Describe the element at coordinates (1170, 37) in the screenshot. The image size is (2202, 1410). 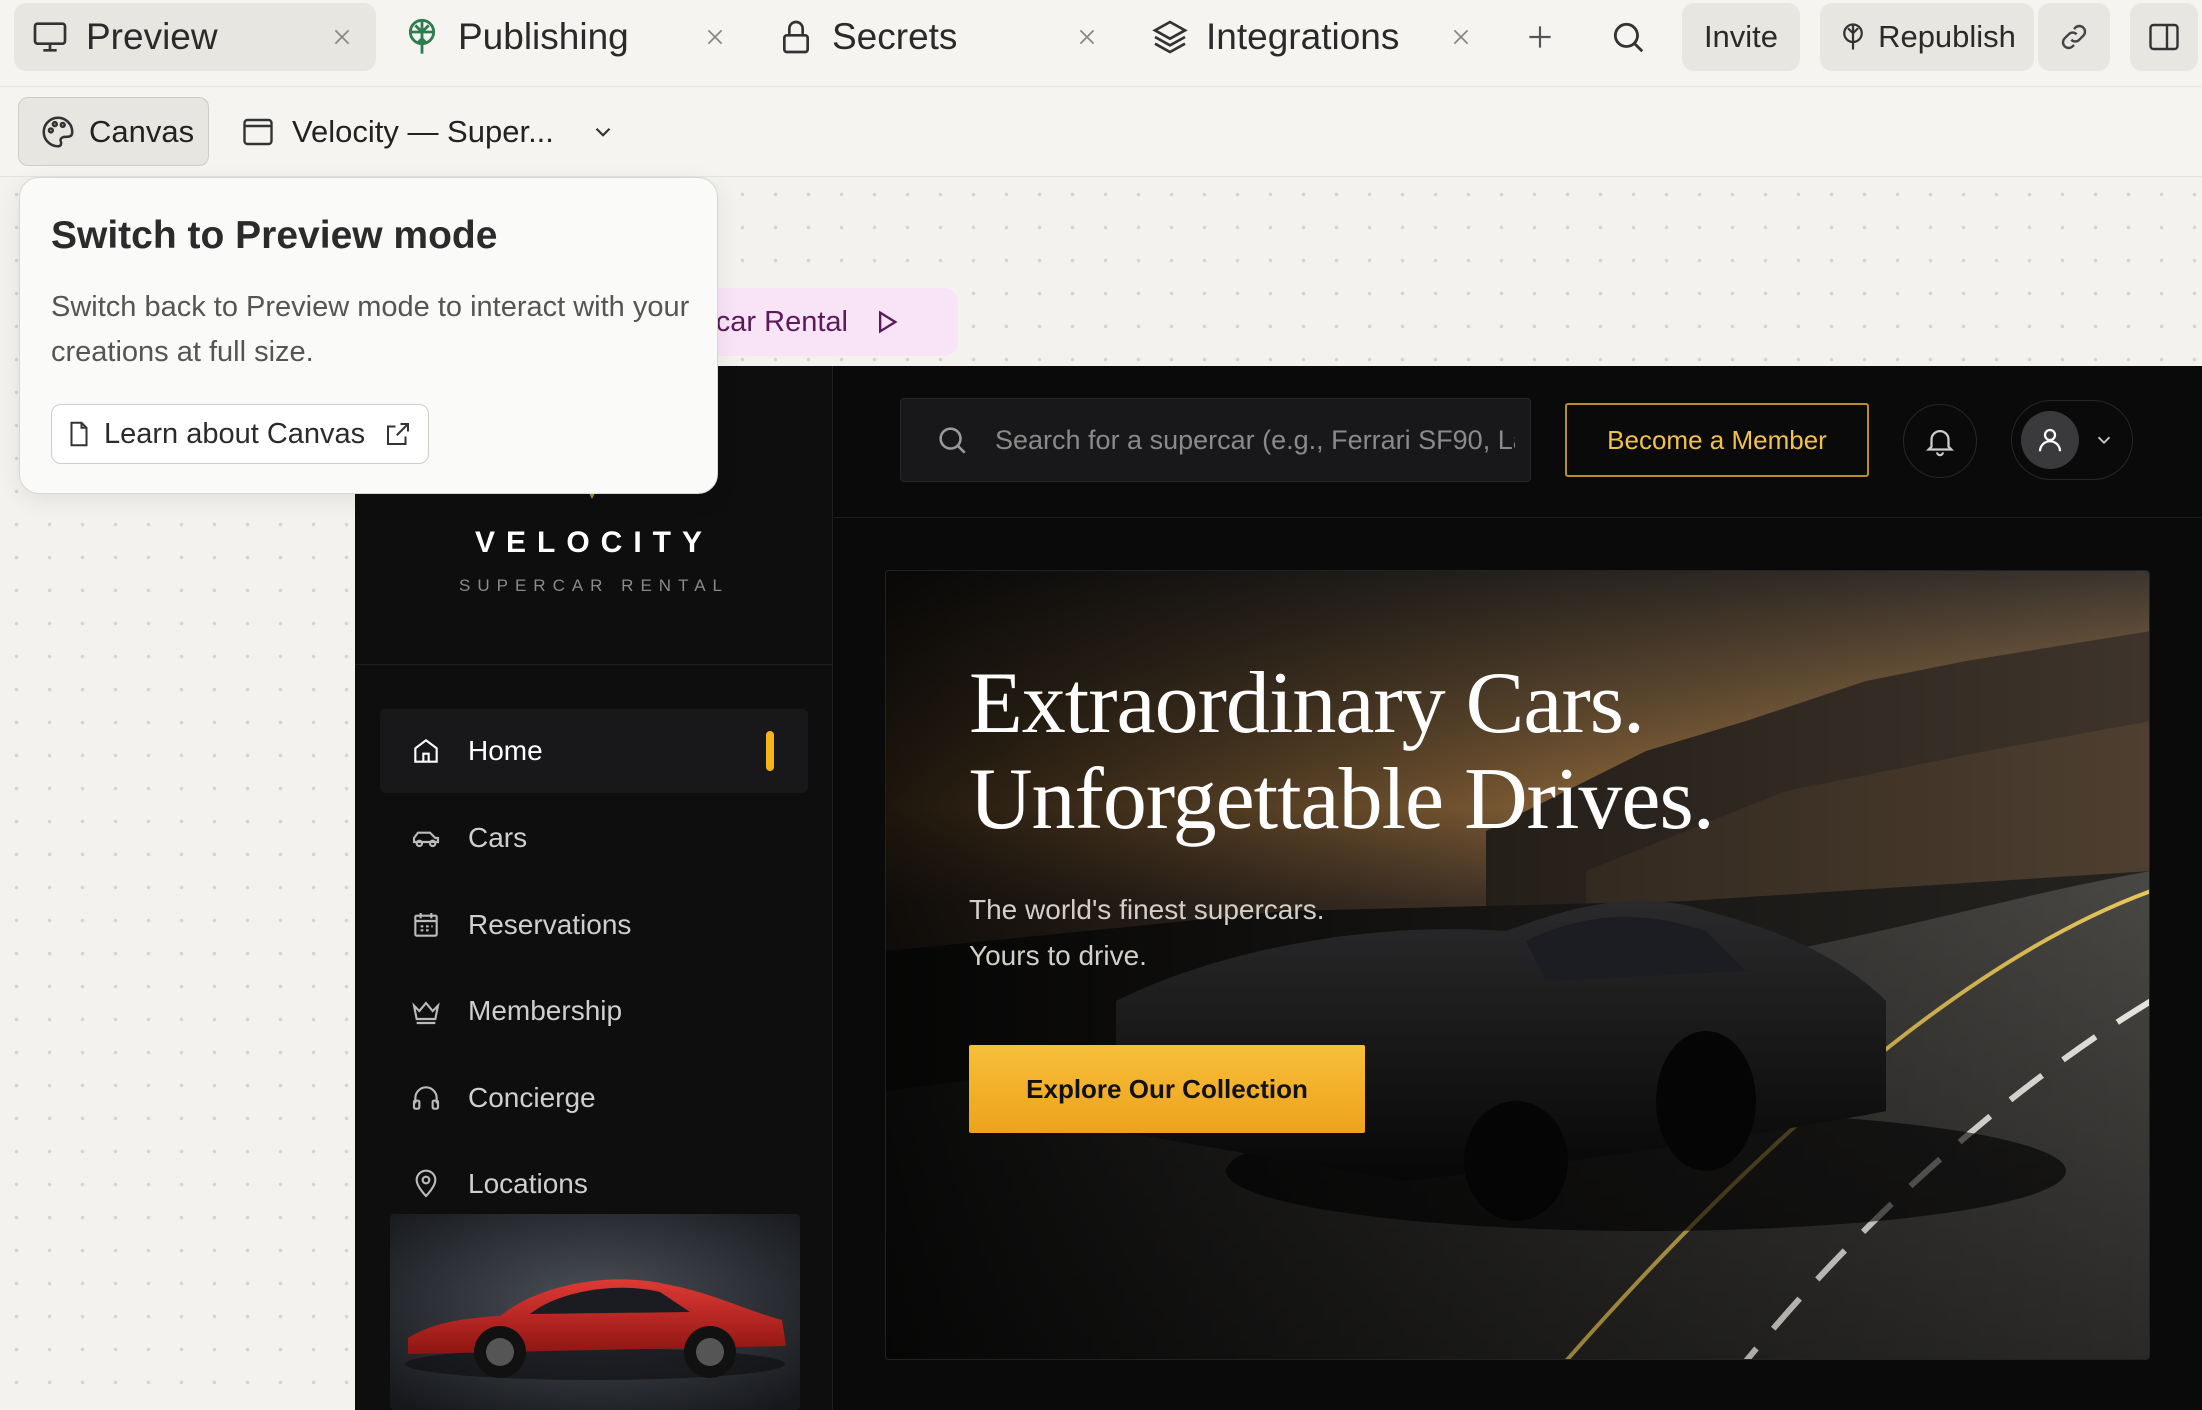
I see `layers-icon` at that location.